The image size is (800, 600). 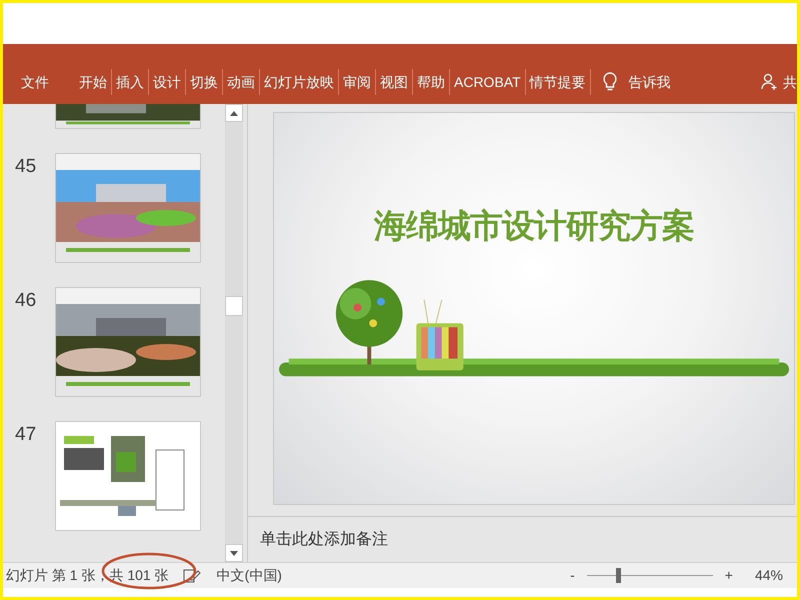 What do you see at coordinates (44, 82) in the screenshot?
I see `ribbon-tab: 文件` at bounding box center [44, 82].